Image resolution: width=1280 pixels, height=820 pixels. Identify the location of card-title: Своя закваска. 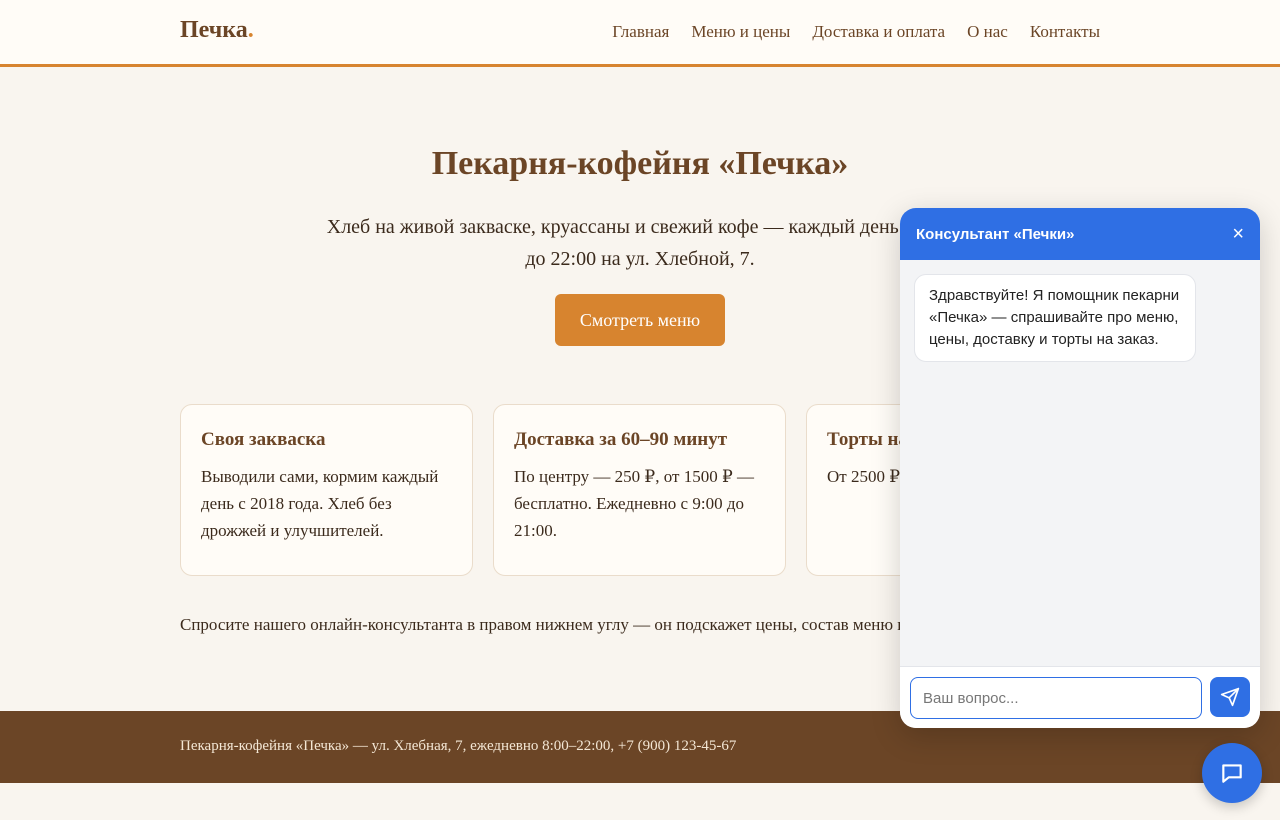
(263, 439).